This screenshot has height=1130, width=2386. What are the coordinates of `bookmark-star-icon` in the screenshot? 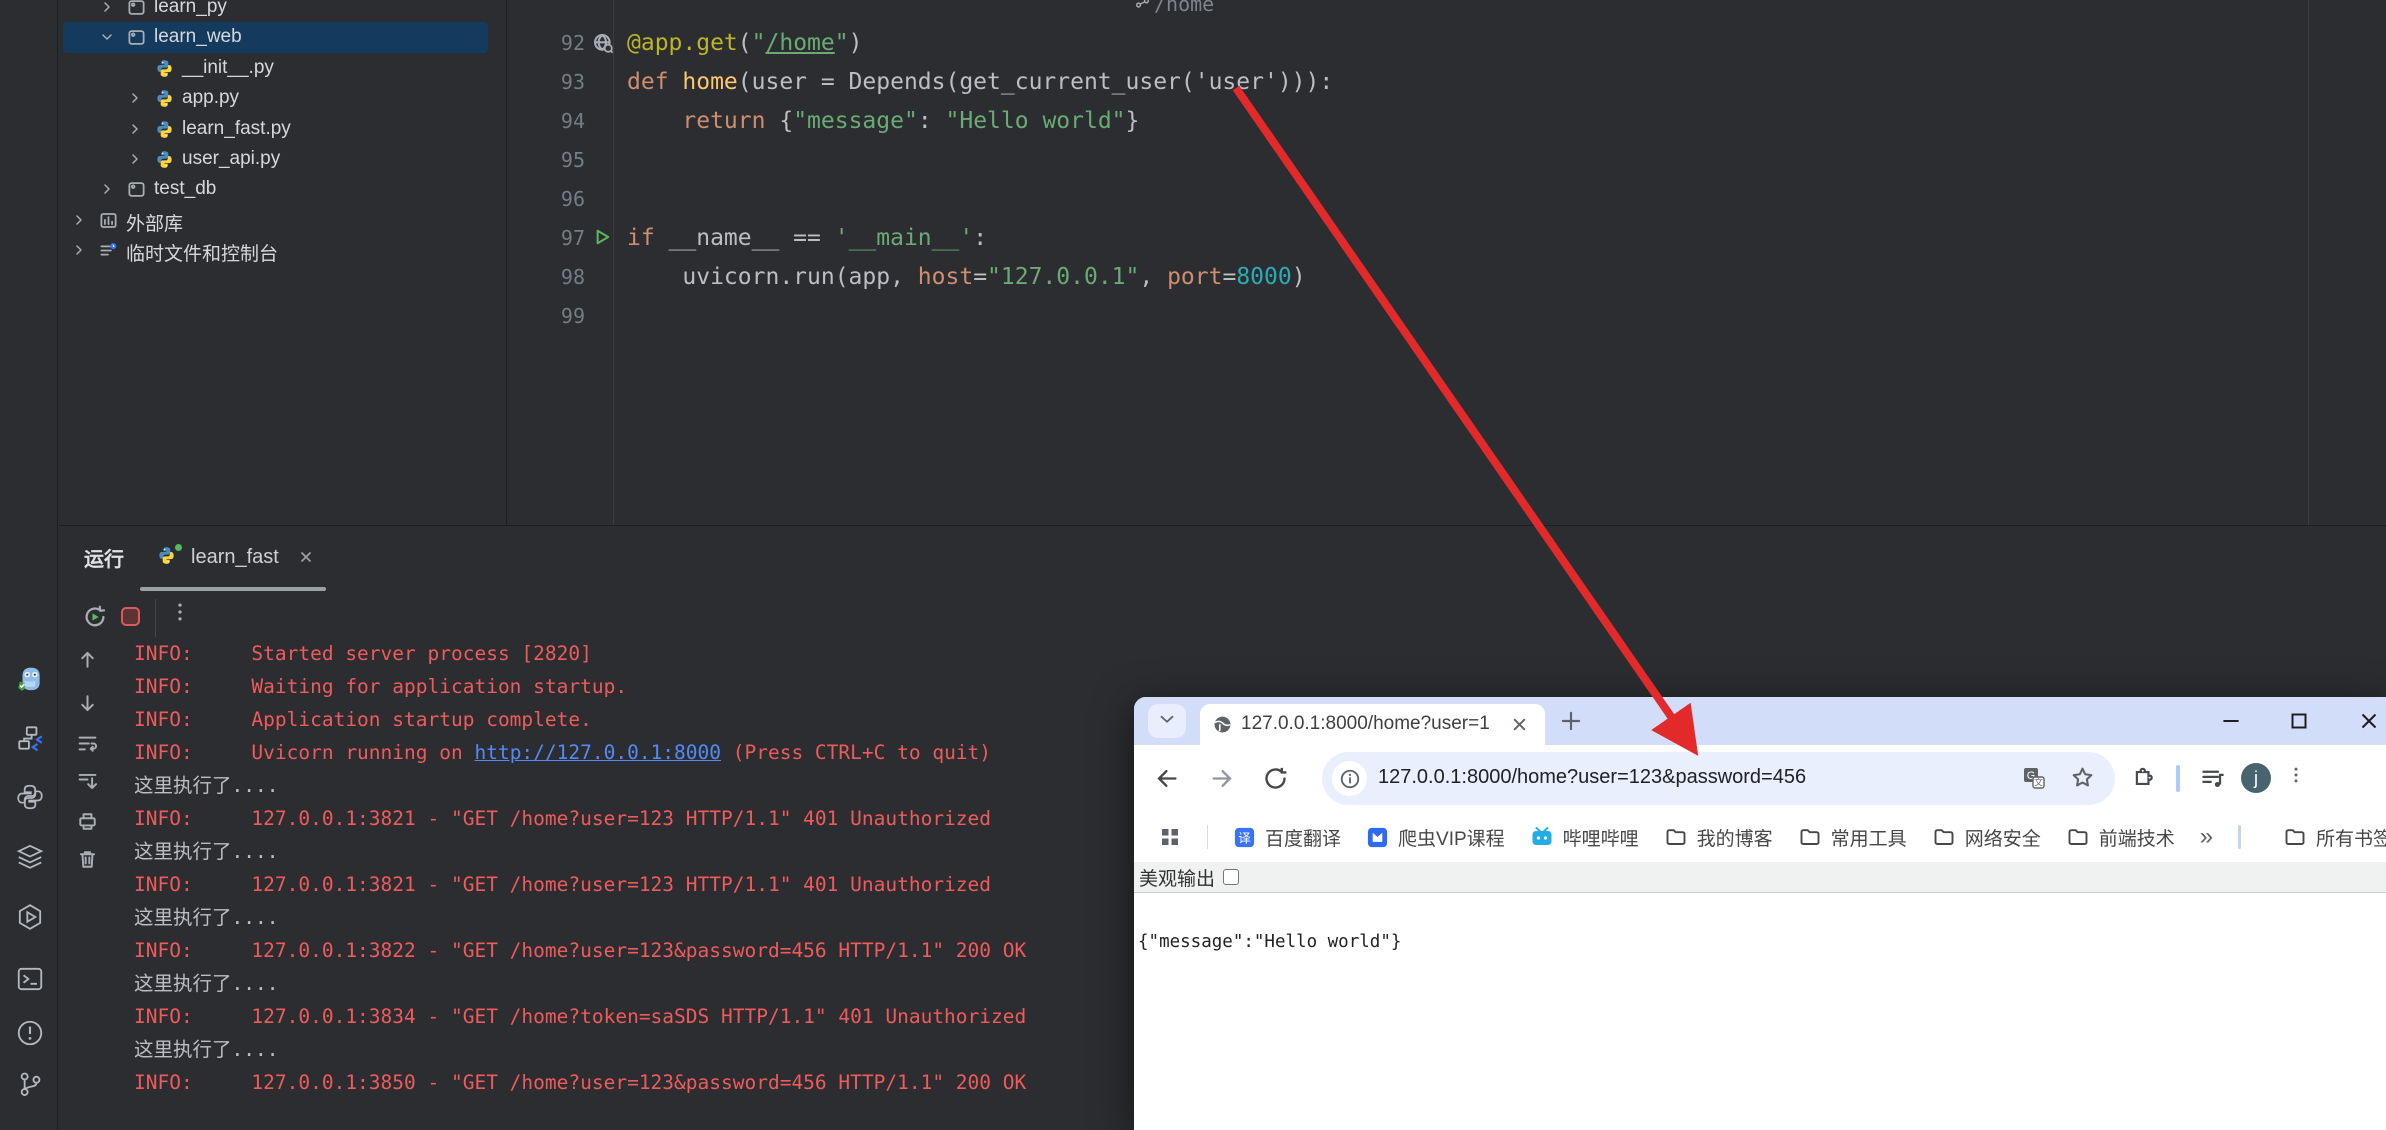 It's located at (2082, 777).